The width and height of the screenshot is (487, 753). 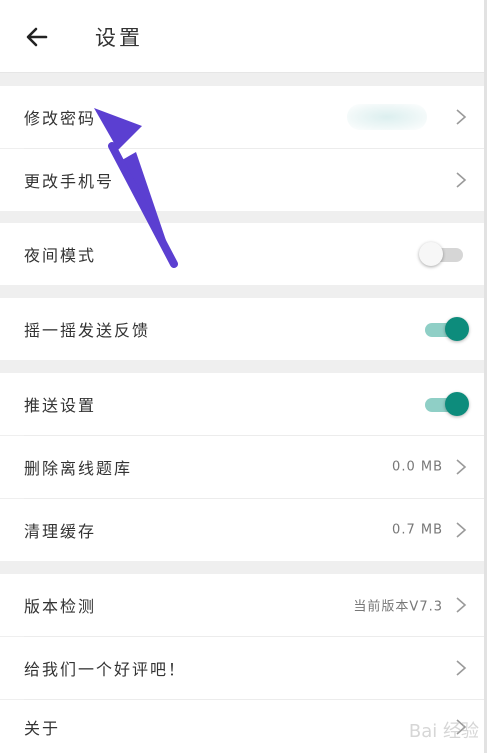 What do you see at coordinates (243, 404) in the screenshot?
I see `settings-item-push-settings: 推送设置` at bounding box center [243, 404].